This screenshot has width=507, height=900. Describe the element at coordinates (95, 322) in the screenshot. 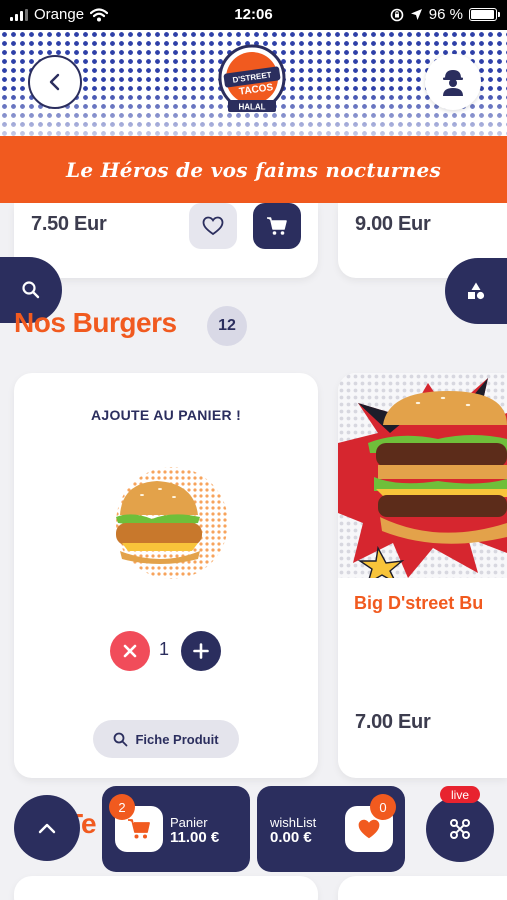

I see `section-title: Nos Burgers` at that location.